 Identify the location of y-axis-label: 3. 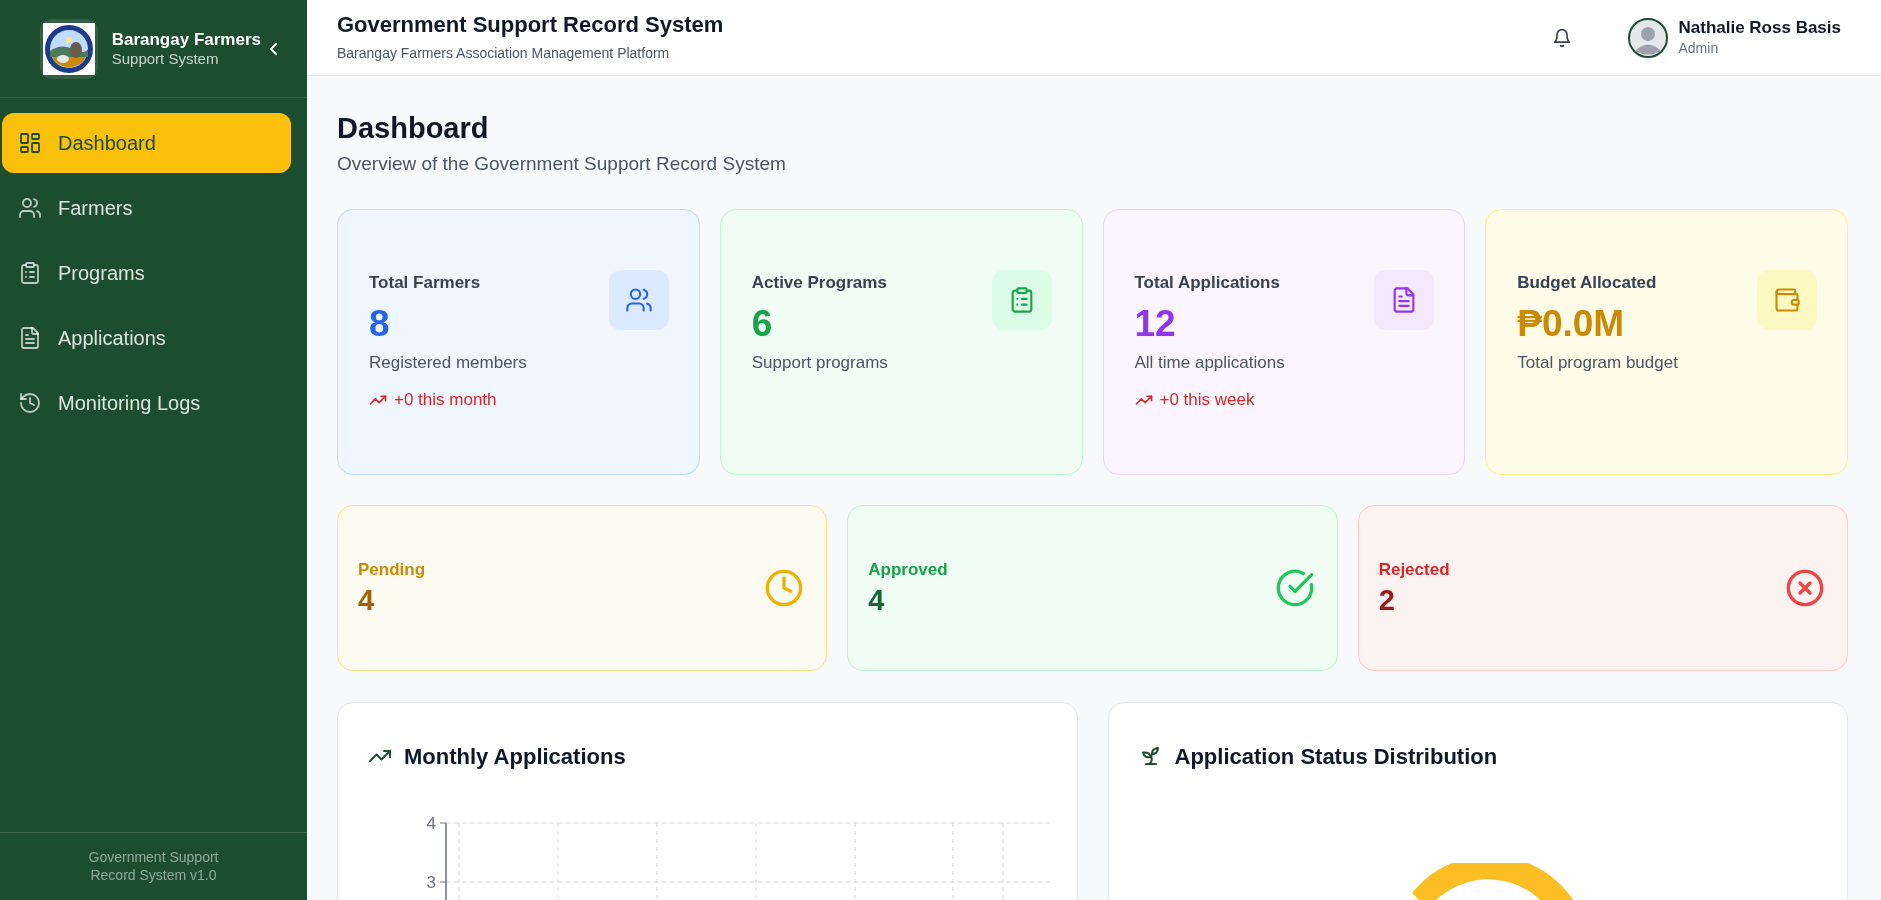
(431, 882).